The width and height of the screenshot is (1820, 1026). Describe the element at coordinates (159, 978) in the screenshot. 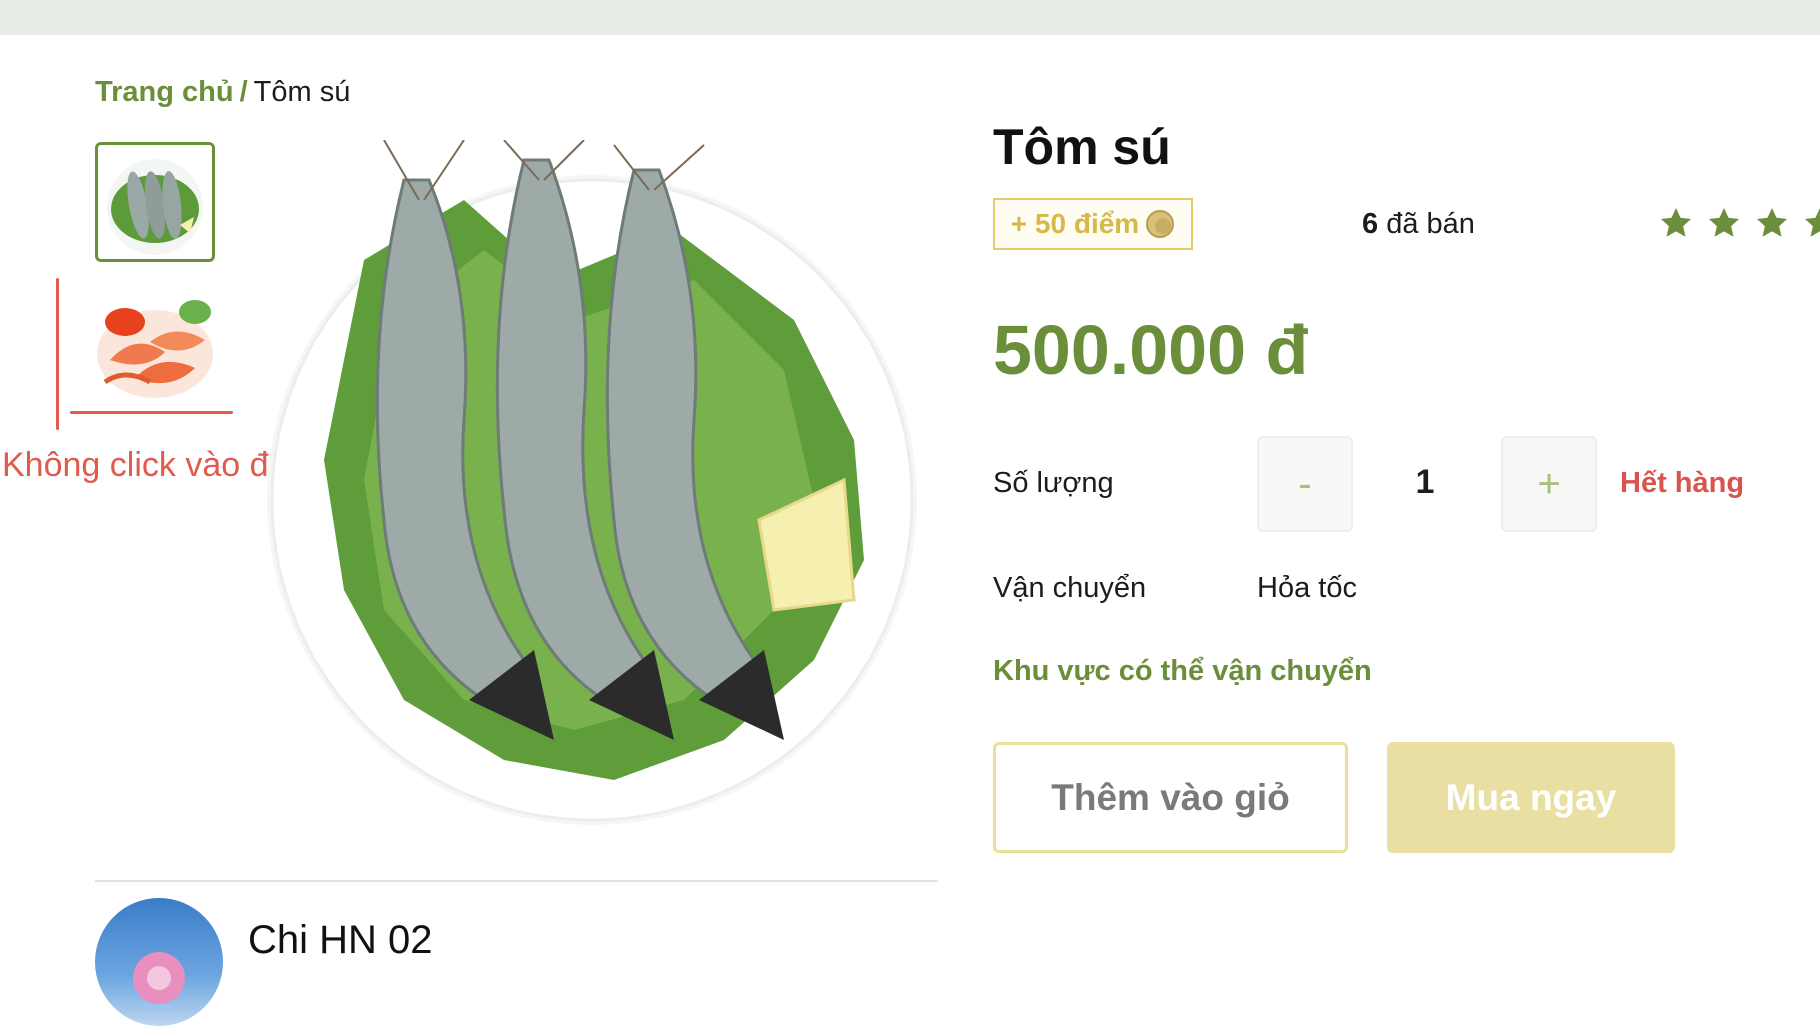

I see `flower-icon` at that location.